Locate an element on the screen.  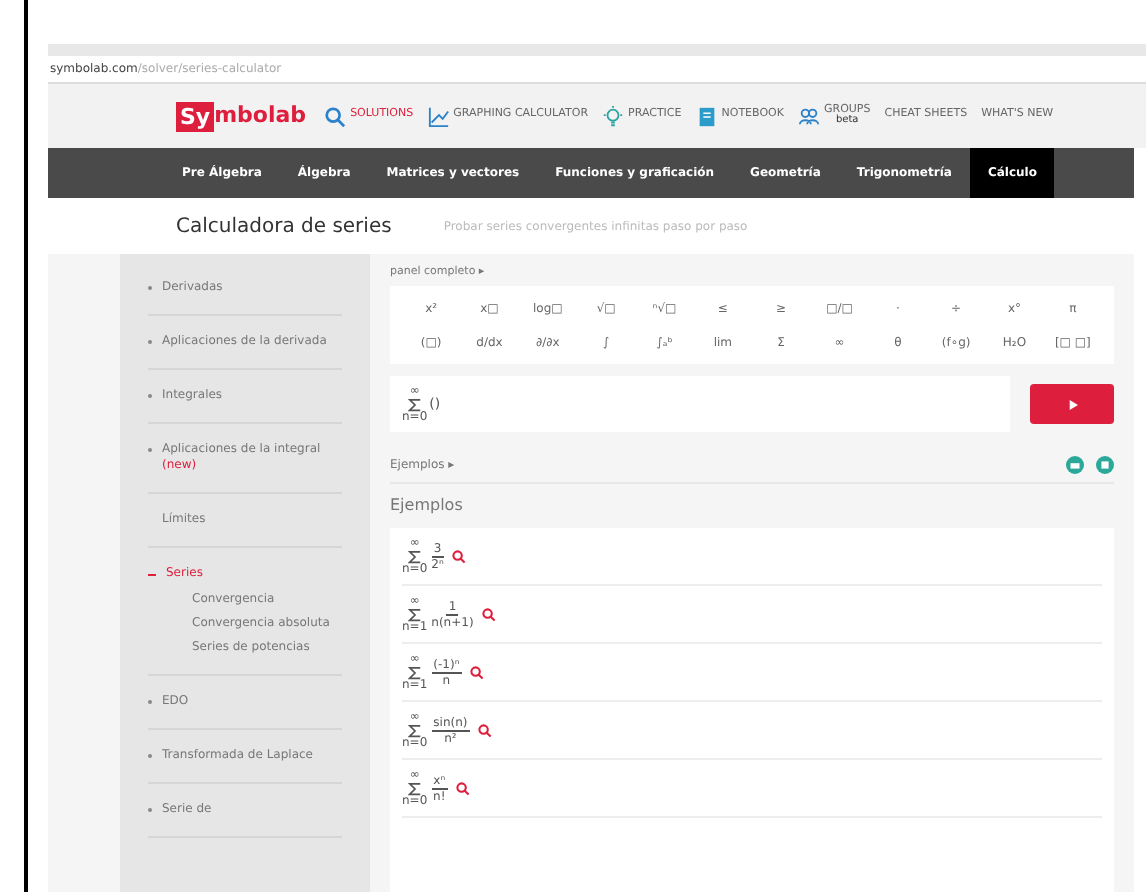
graph-icon is located at coordinates (438, 116).